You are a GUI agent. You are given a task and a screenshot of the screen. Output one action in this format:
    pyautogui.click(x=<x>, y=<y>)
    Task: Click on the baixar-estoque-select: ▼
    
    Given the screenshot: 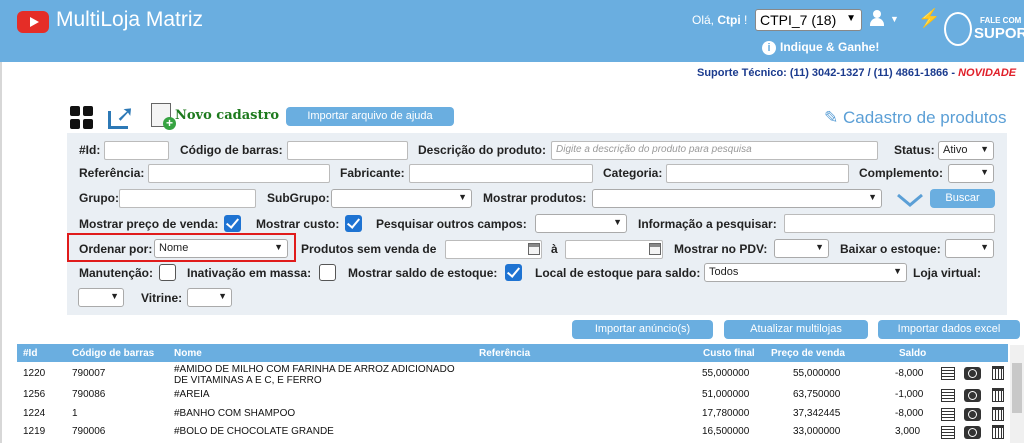 What is the action you would take?
    pyautogui.click(x=969, y=248)
    